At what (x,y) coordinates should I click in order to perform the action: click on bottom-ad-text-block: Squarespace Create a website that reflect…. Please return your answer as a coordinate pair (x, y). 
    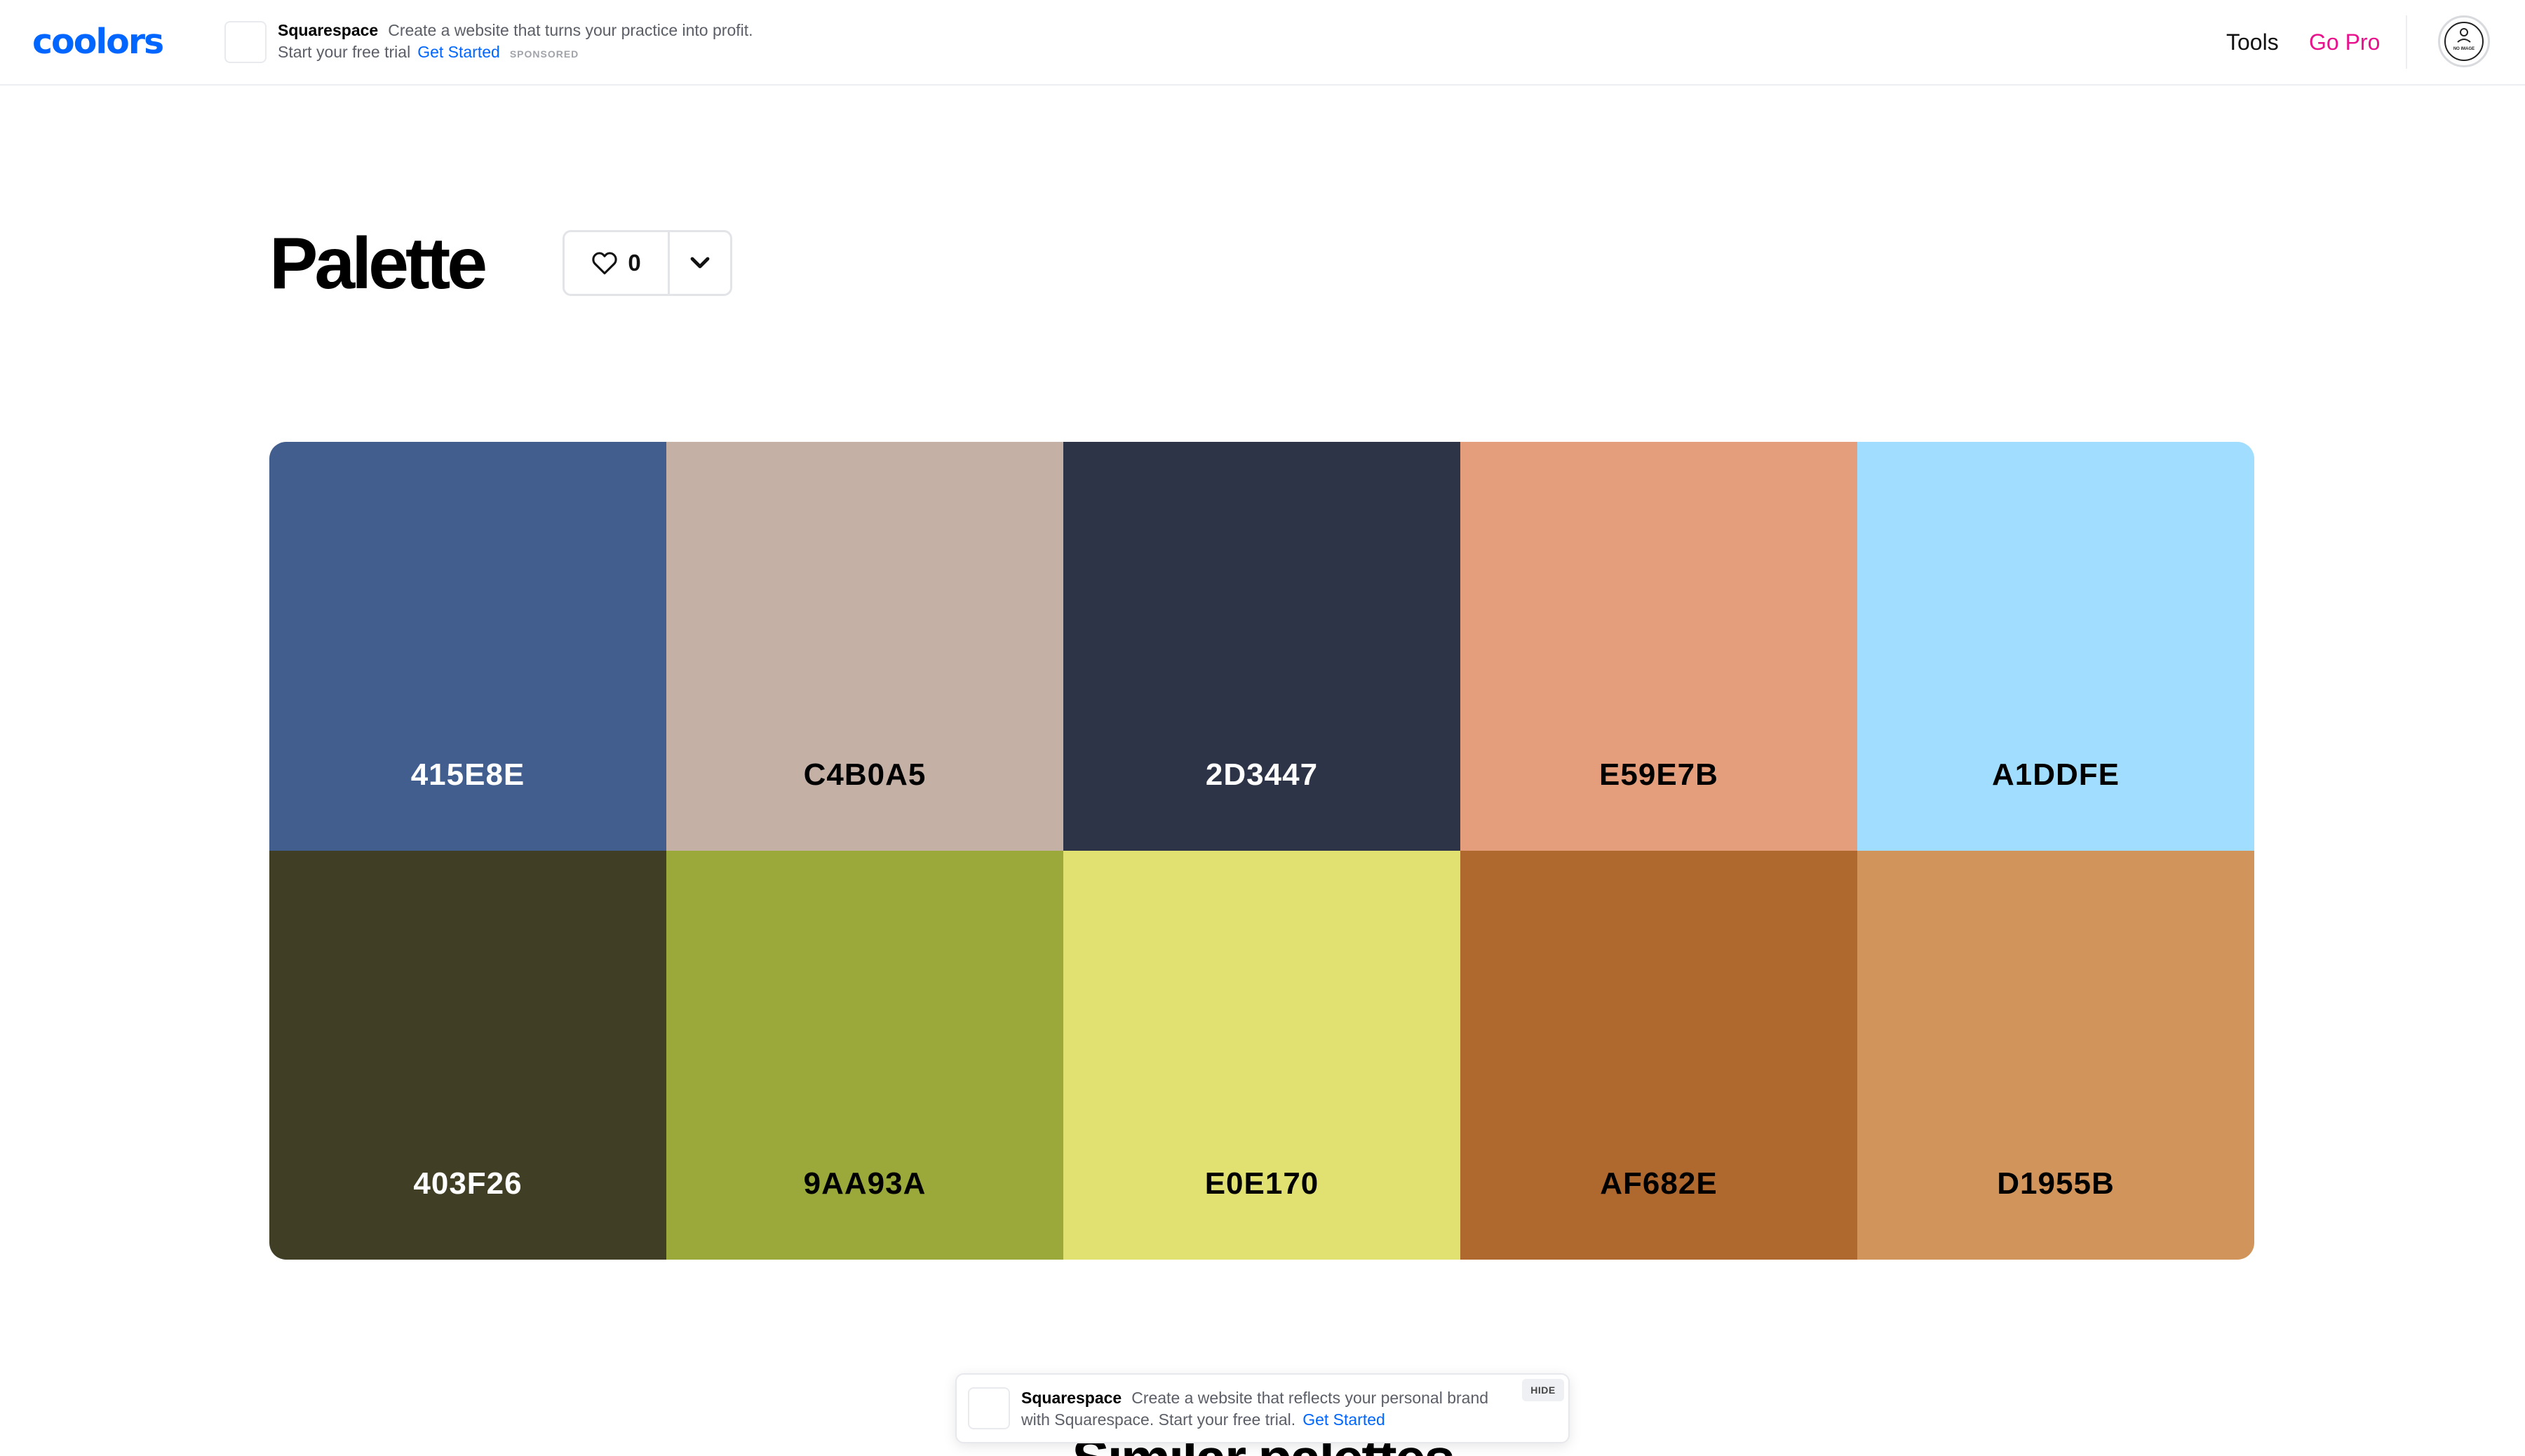
    Looking at the image, I should click on (1259, 1409).